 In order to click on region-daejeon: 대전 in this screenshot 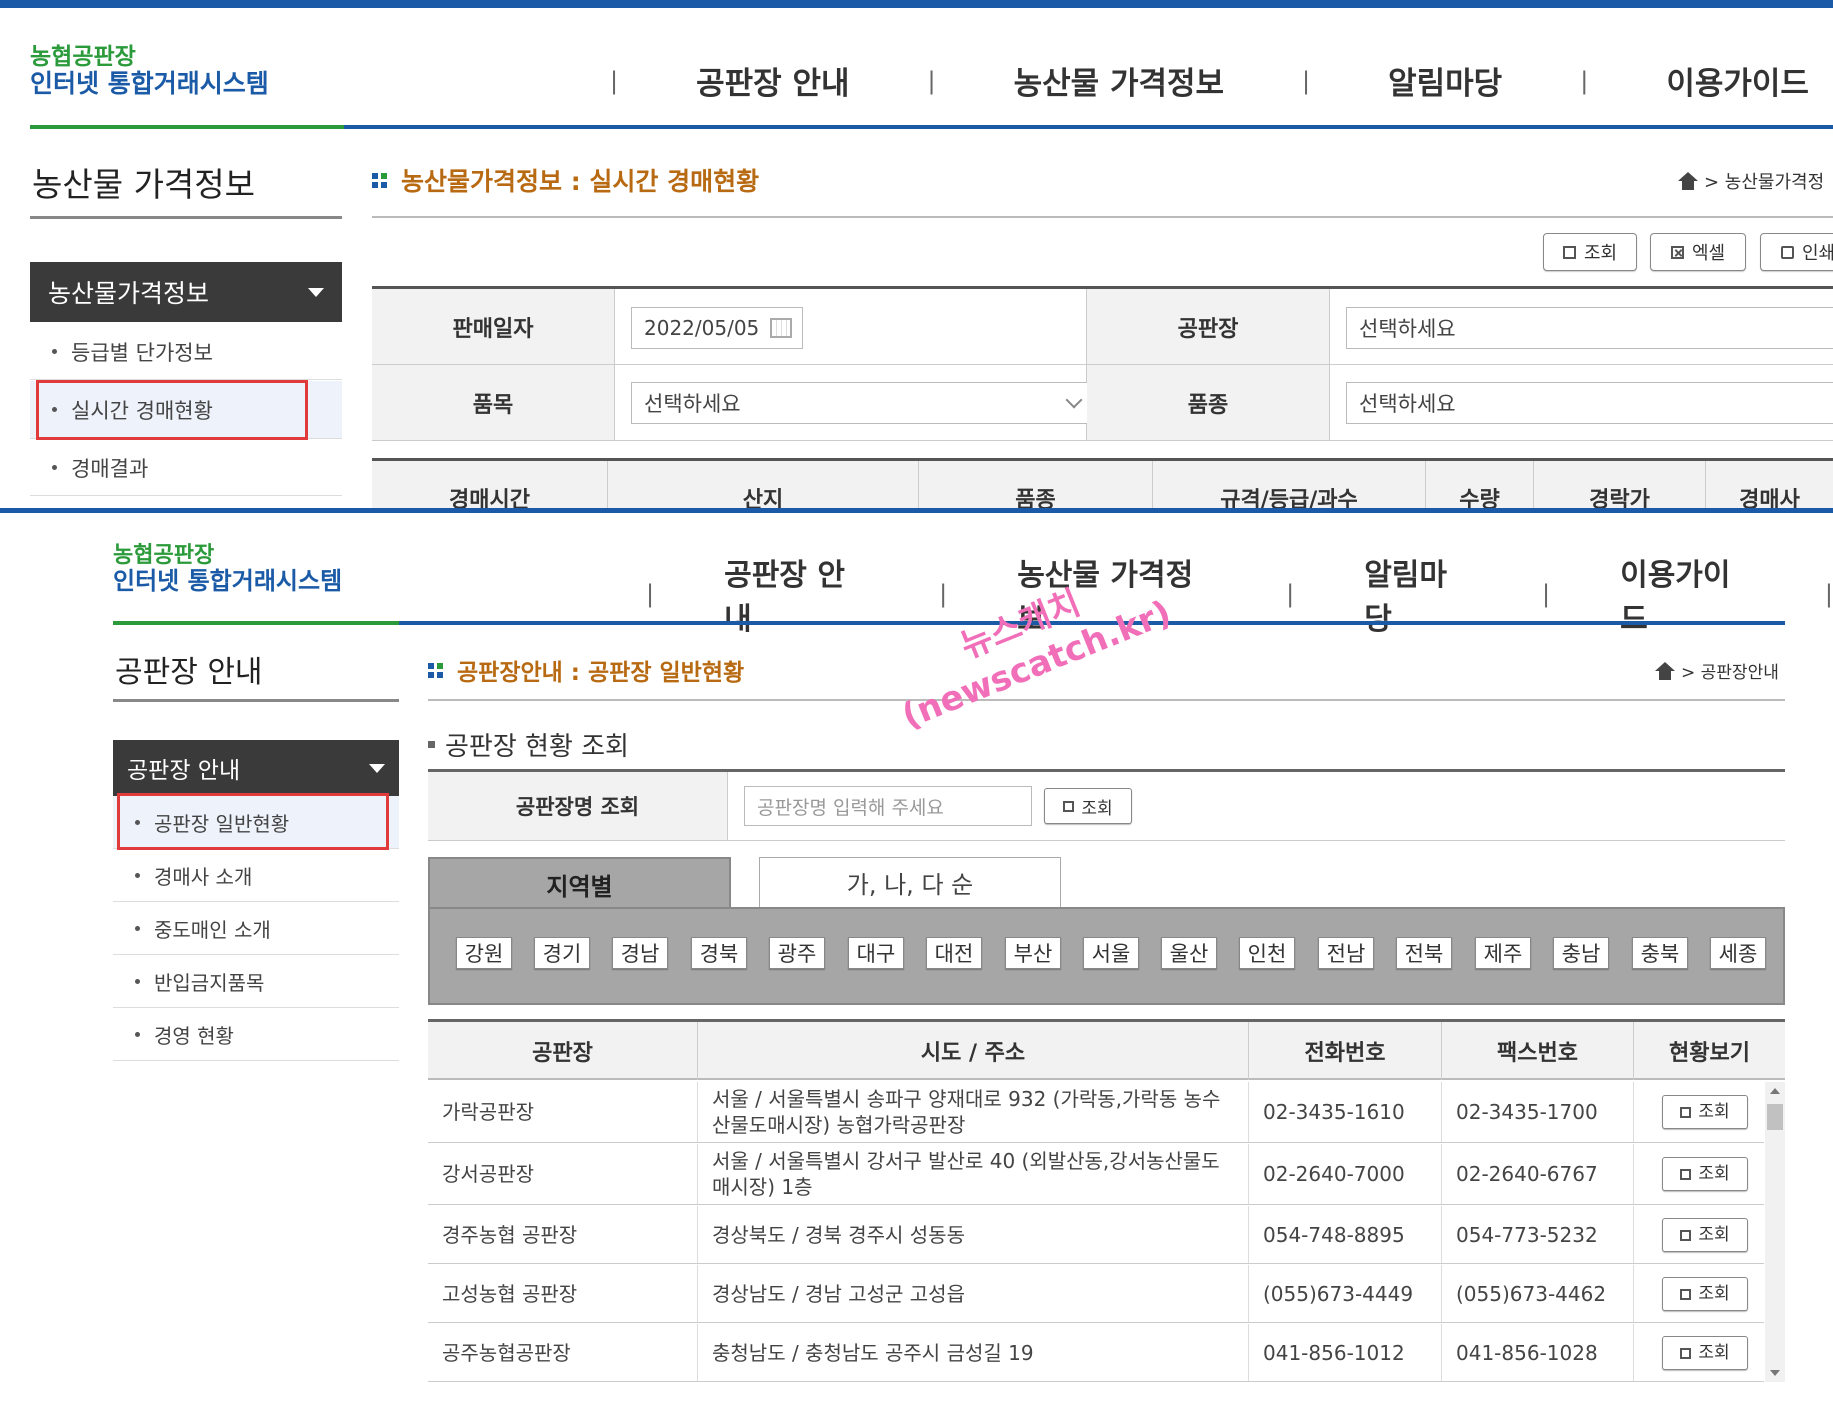, I will do `click(954, 953)`.